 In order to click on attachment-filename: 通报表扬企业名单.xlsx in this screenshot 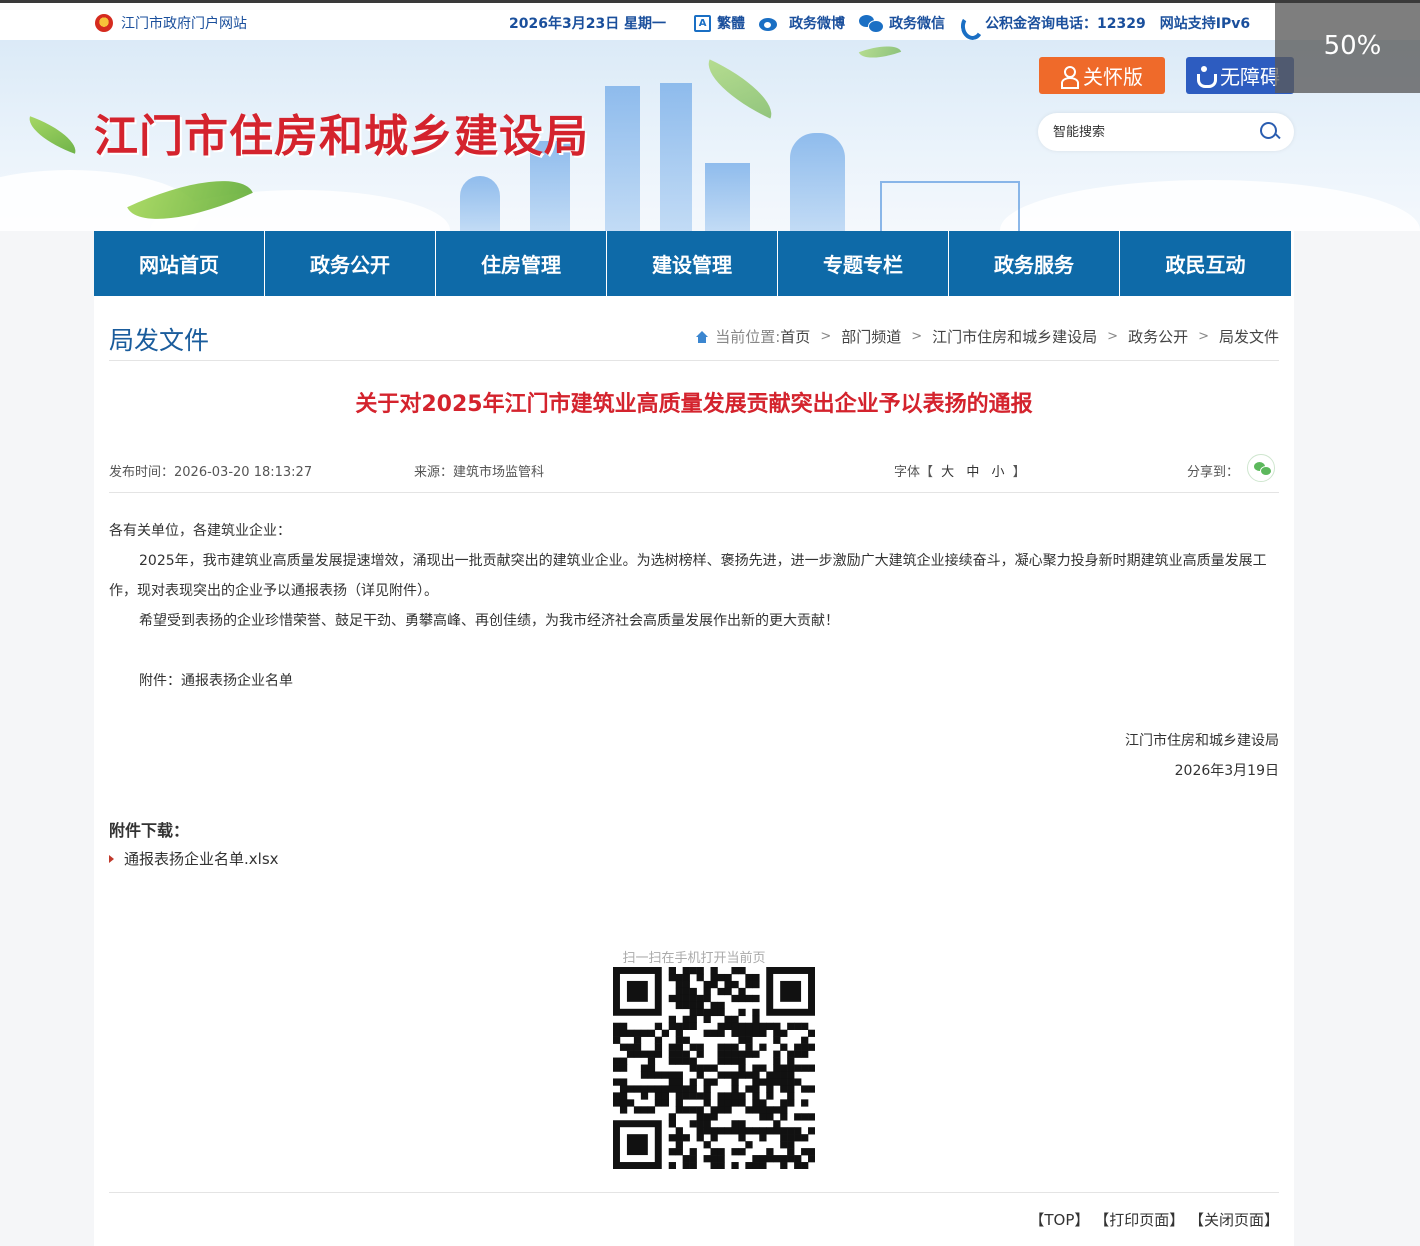, I will do `click(201, 859)`.